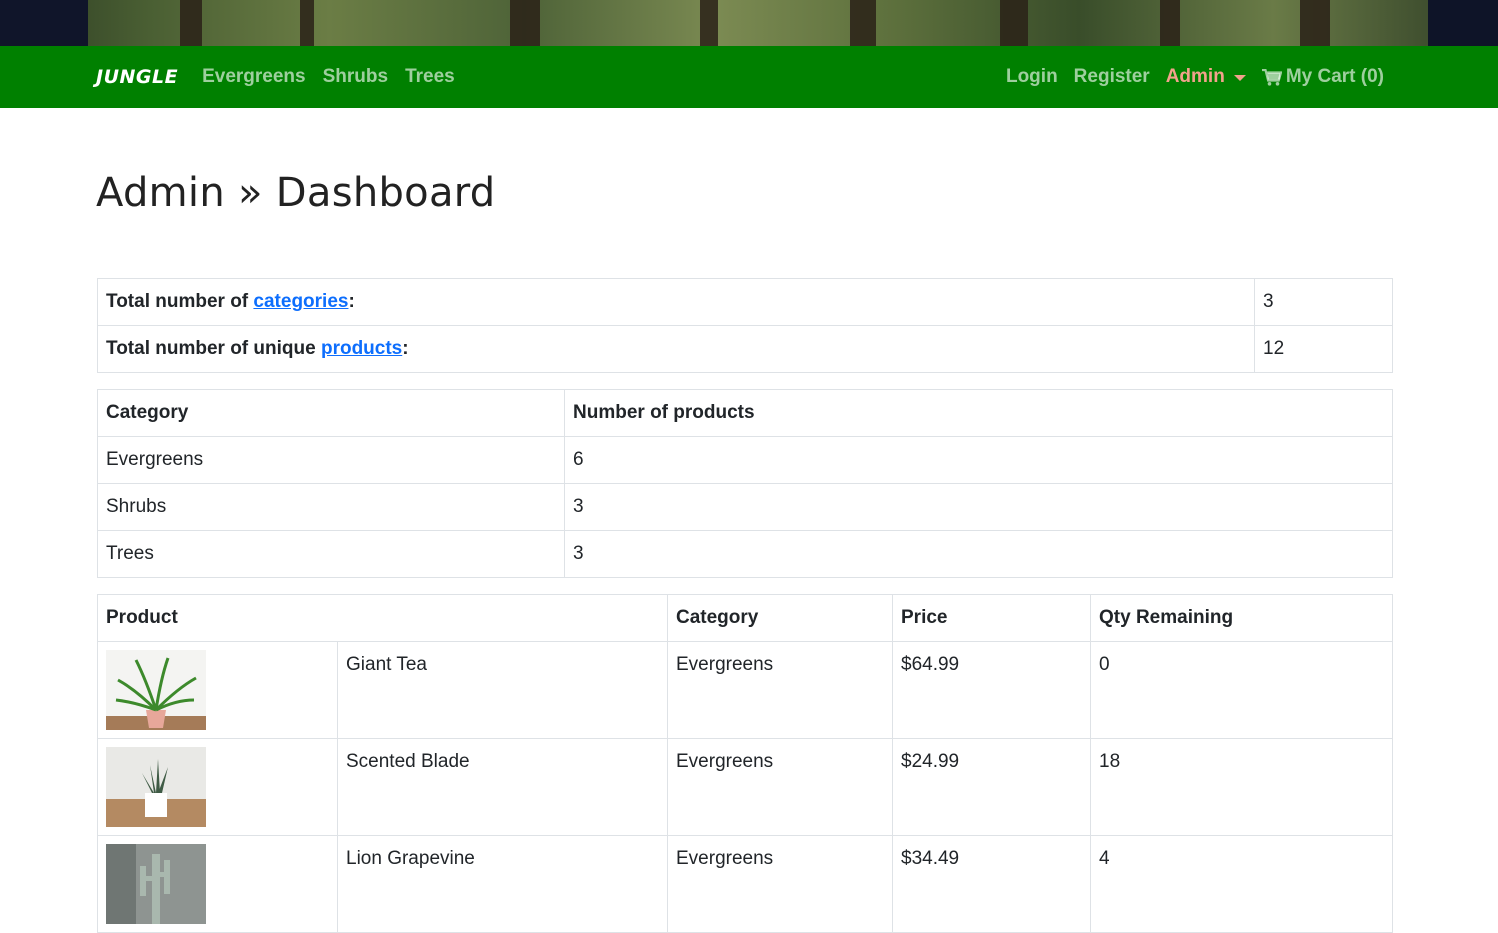 This screenshot has height=933, width=1498. Describe the element at coordinates (1323, 302) in the screenshot. I see `categories-count: 3` at that location.